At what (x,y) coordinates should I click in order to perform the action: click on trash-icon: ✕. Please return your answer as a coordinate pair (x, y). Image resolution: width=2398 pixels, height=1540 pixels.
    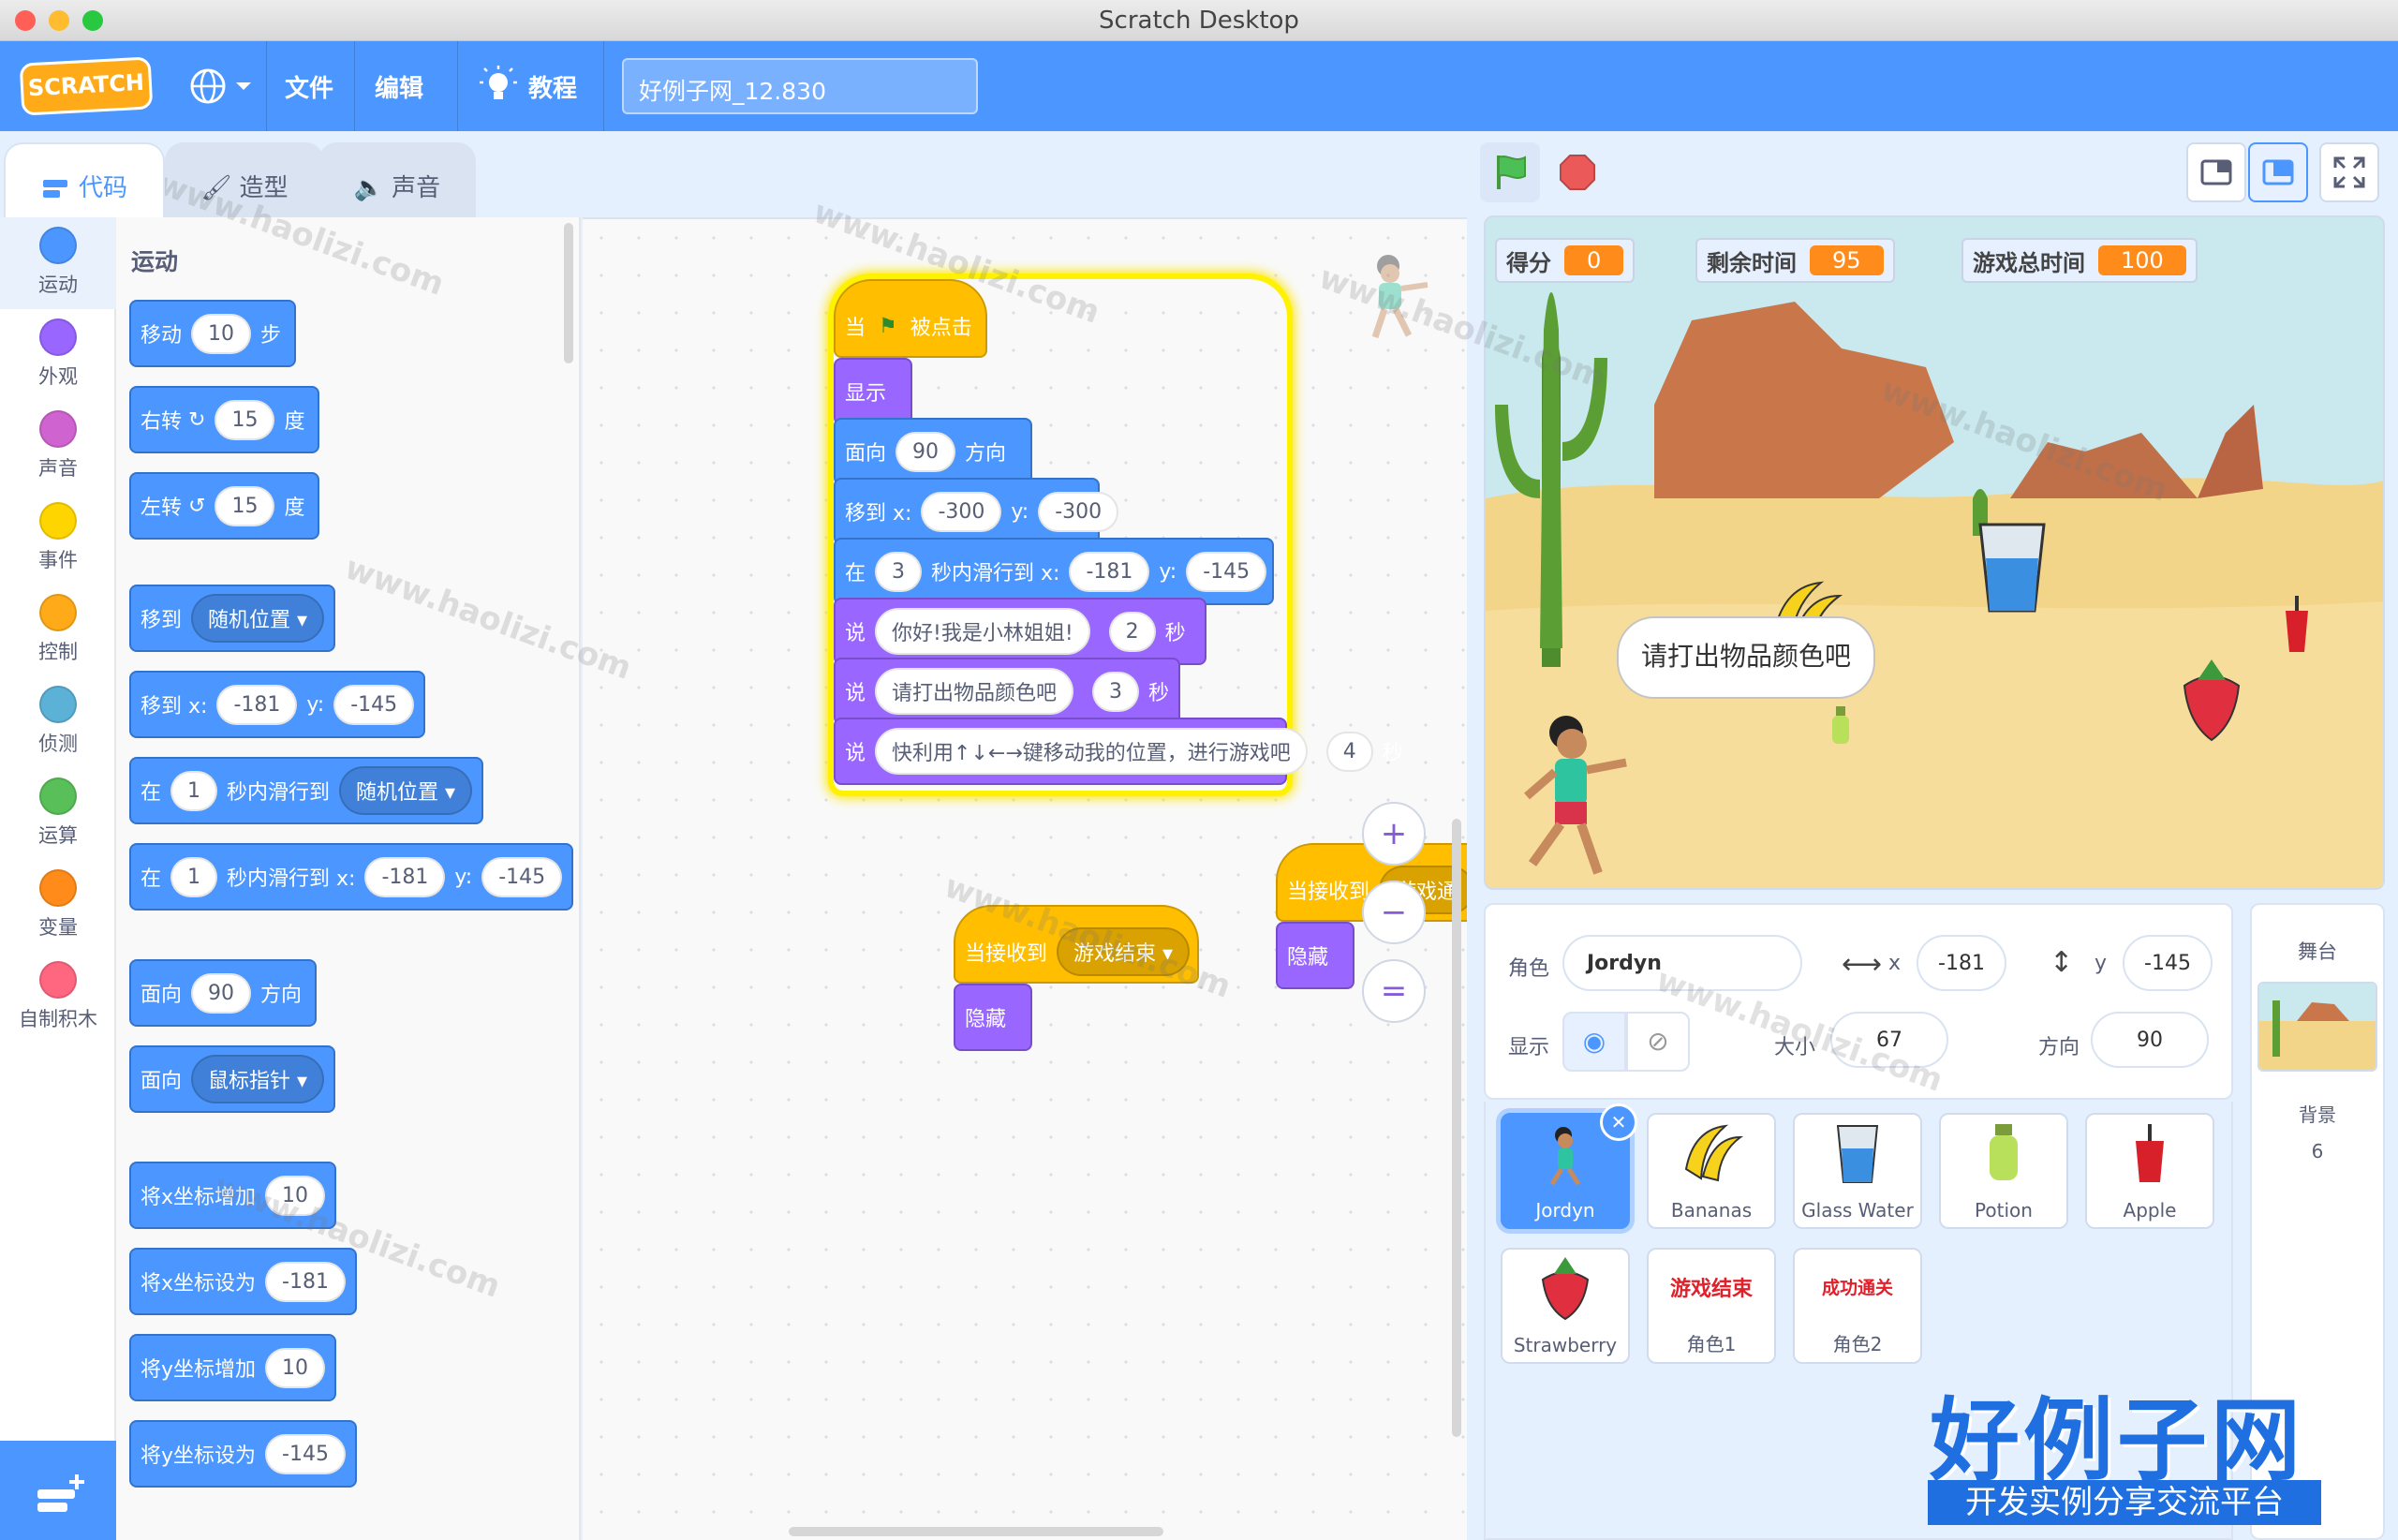
    Looking at the image, I should click on (1618, 1122).